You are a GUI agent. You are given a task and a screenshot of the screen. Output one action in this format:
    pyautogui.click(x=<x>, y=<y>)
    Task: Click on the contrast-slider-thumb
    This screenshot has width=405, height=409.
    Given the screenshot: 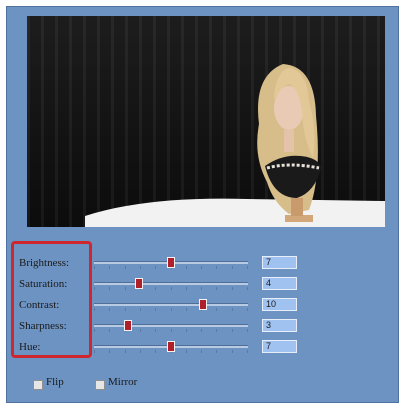 What is the action you would take?
    pyautogui.click(x=203, y=304)
    